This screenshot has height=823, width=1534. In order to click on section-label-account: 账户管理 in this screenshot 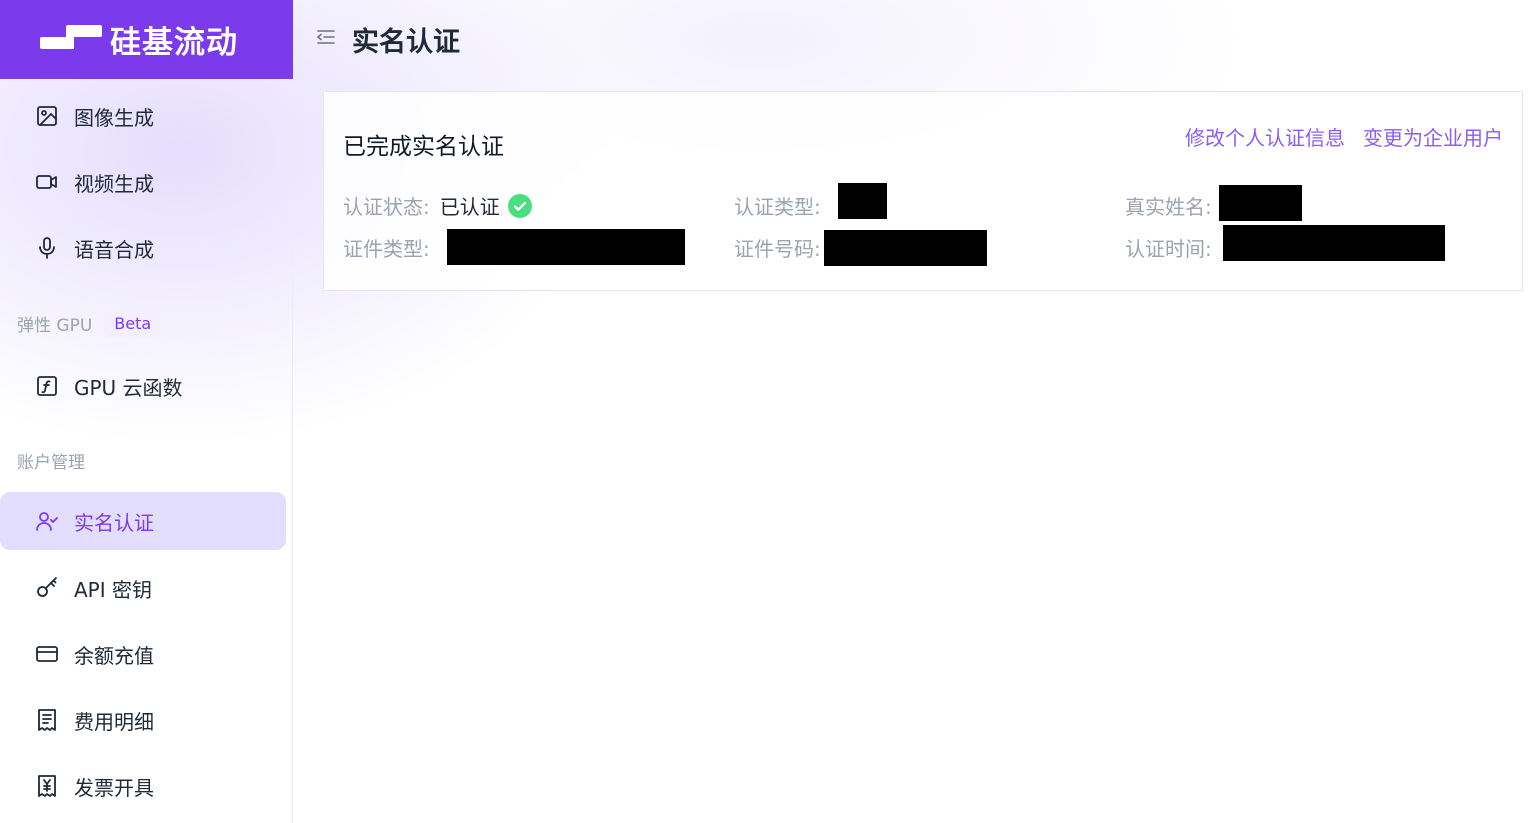, I will do `click(51, 460)`.